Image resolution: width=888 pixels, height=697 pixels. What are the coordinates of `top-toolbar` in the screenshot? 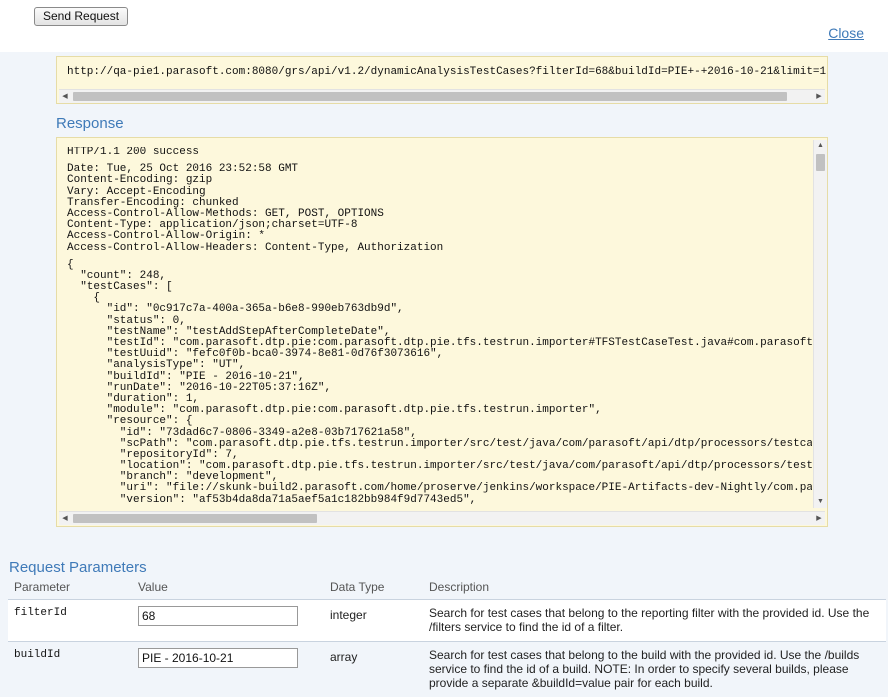 It's located at (444, 26).